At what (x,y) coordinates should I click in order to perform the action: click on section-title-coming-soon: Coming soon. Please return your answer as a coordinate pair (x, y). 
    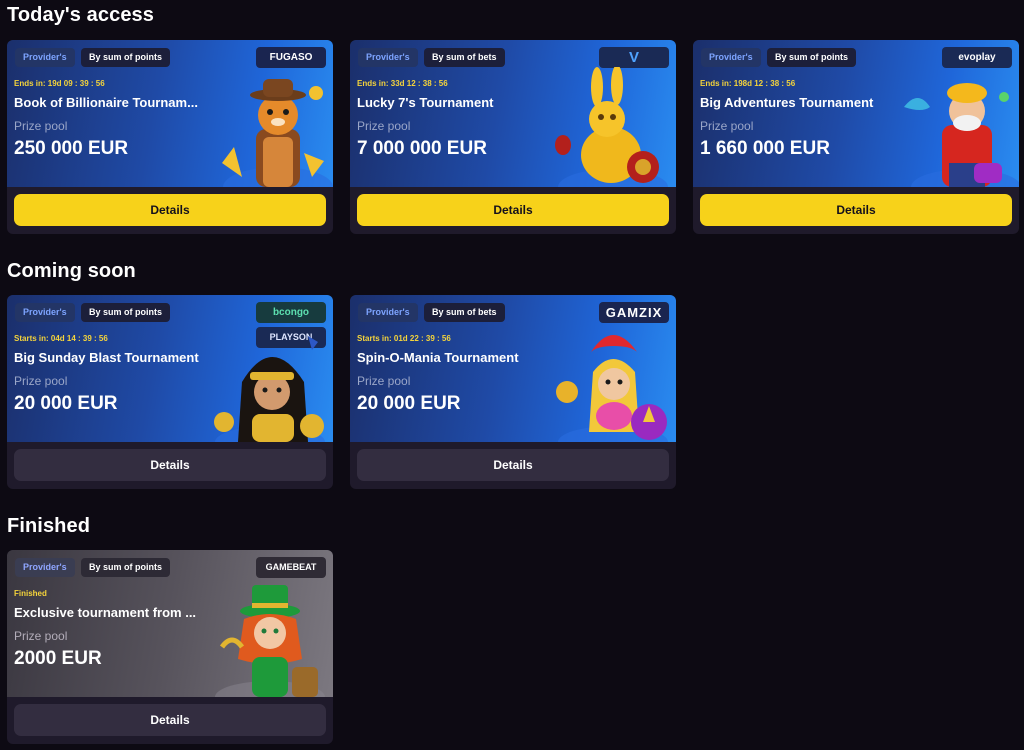
    Looking at the image, I should click on (71, 271).